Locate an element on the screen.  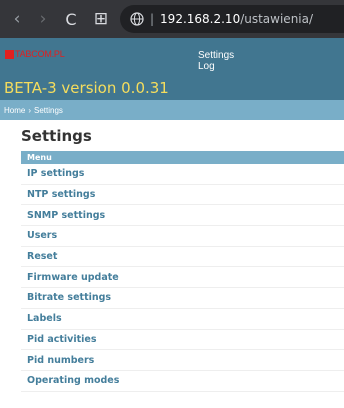
logo-icon is located at coordinates (9, 54).